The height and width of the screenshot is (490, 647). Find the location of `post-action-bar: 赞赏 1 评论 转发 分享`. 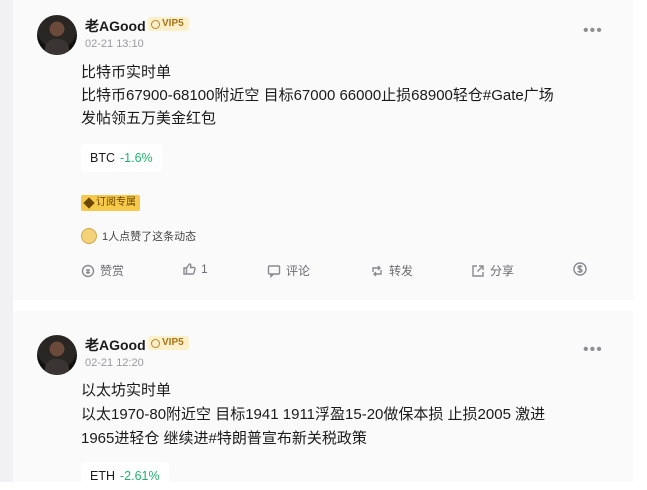

post-action-bar: 赞赏 1 评论 转发 分享 is located at coordinates (323, 272).